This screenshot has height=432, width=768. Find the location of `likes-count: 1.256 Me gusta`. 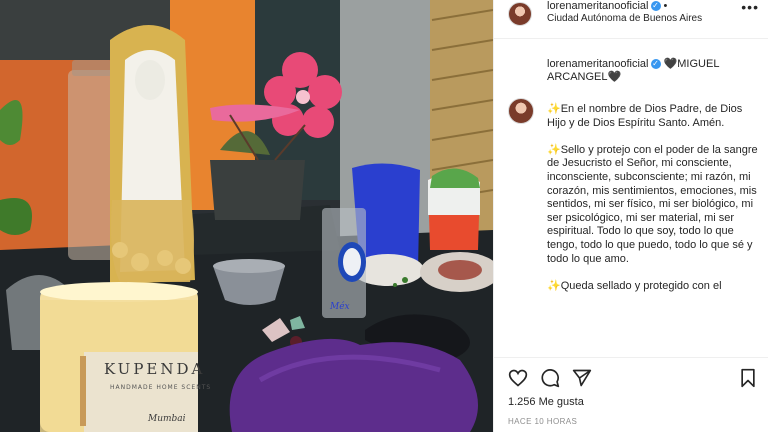

likes-count: 1.256 Me gusta is located at coordinates (546, 402).